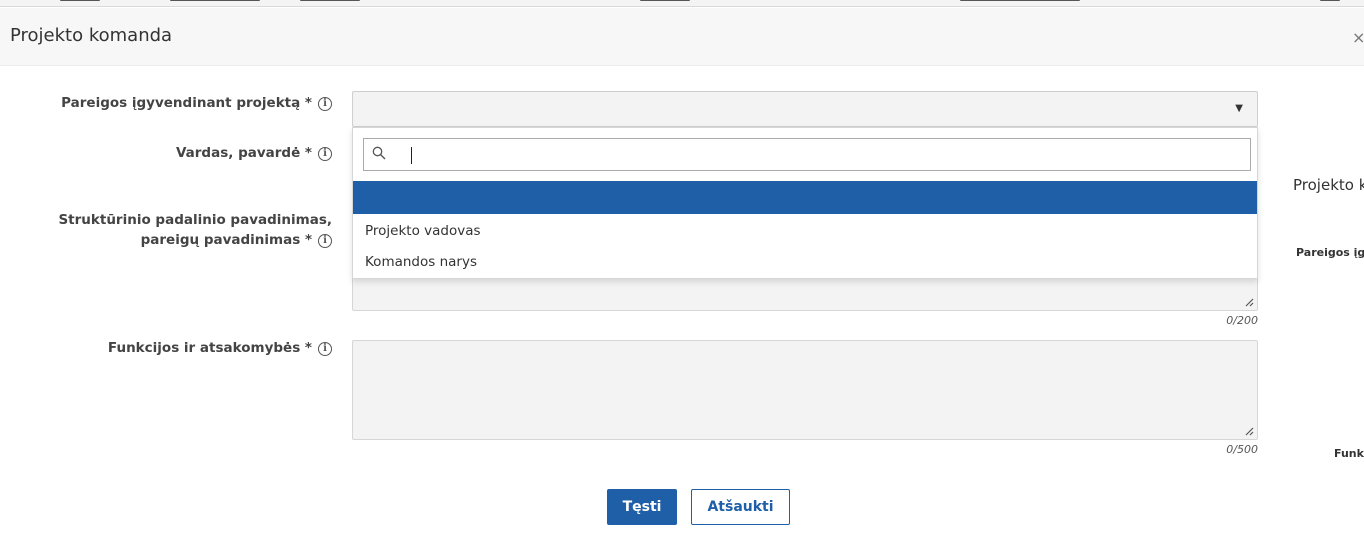 Image resolution: width=1364 pixels, height=554 pixels. I want to click on name-label: Vardas, pavardė * i, so click(254, 153).